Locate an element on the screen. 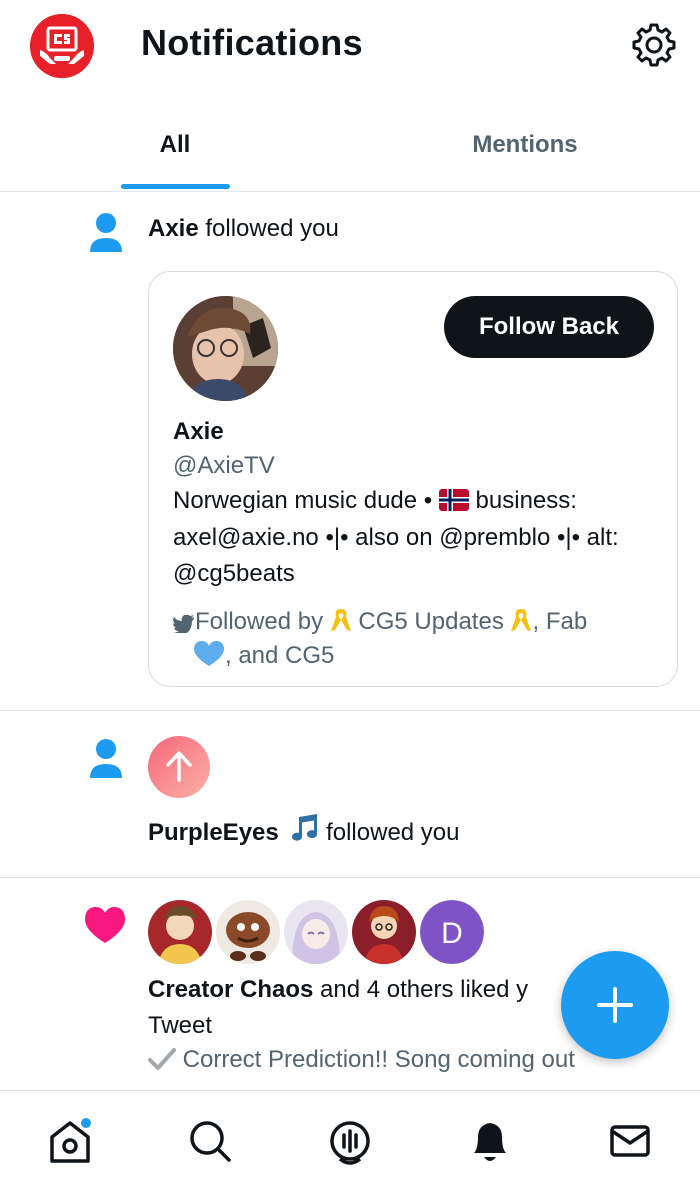 Image resolution: width=700 pixels, height=1200 pixels. active-tab-indicator is located at coordinates (175, 186).